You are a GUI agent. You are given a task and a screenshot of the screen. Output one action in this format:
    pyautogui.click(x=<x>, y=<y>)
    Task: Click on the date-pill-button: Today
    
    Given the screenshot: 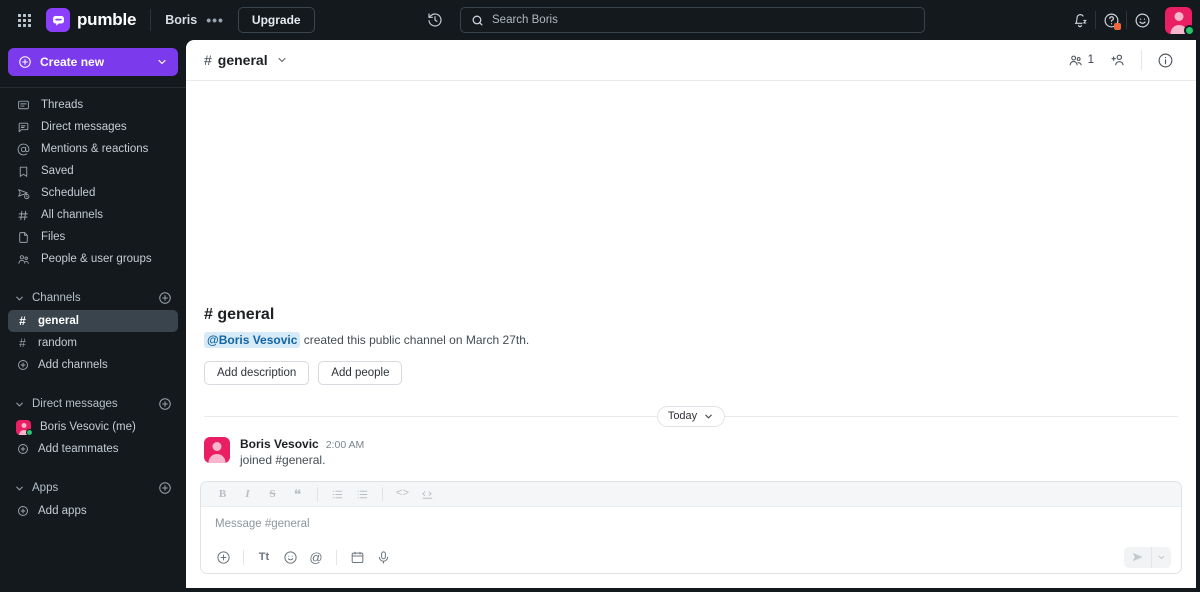 What is the action you would take?
    pyautogui.click(x=691, y=416)
    